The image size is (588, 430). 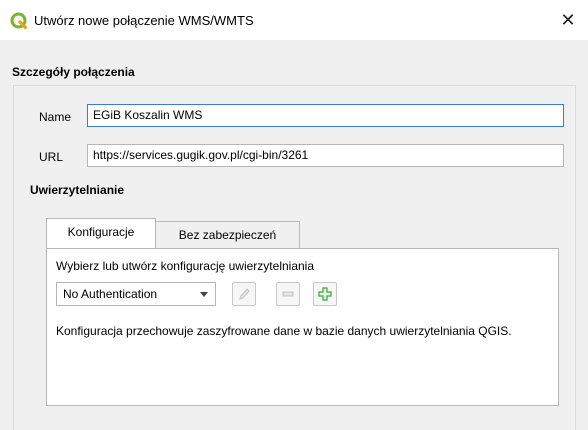 I want to click on title-bar: Utwórz nowe połączenie WMS/WMTS ✕, so click(x=294, y=20).